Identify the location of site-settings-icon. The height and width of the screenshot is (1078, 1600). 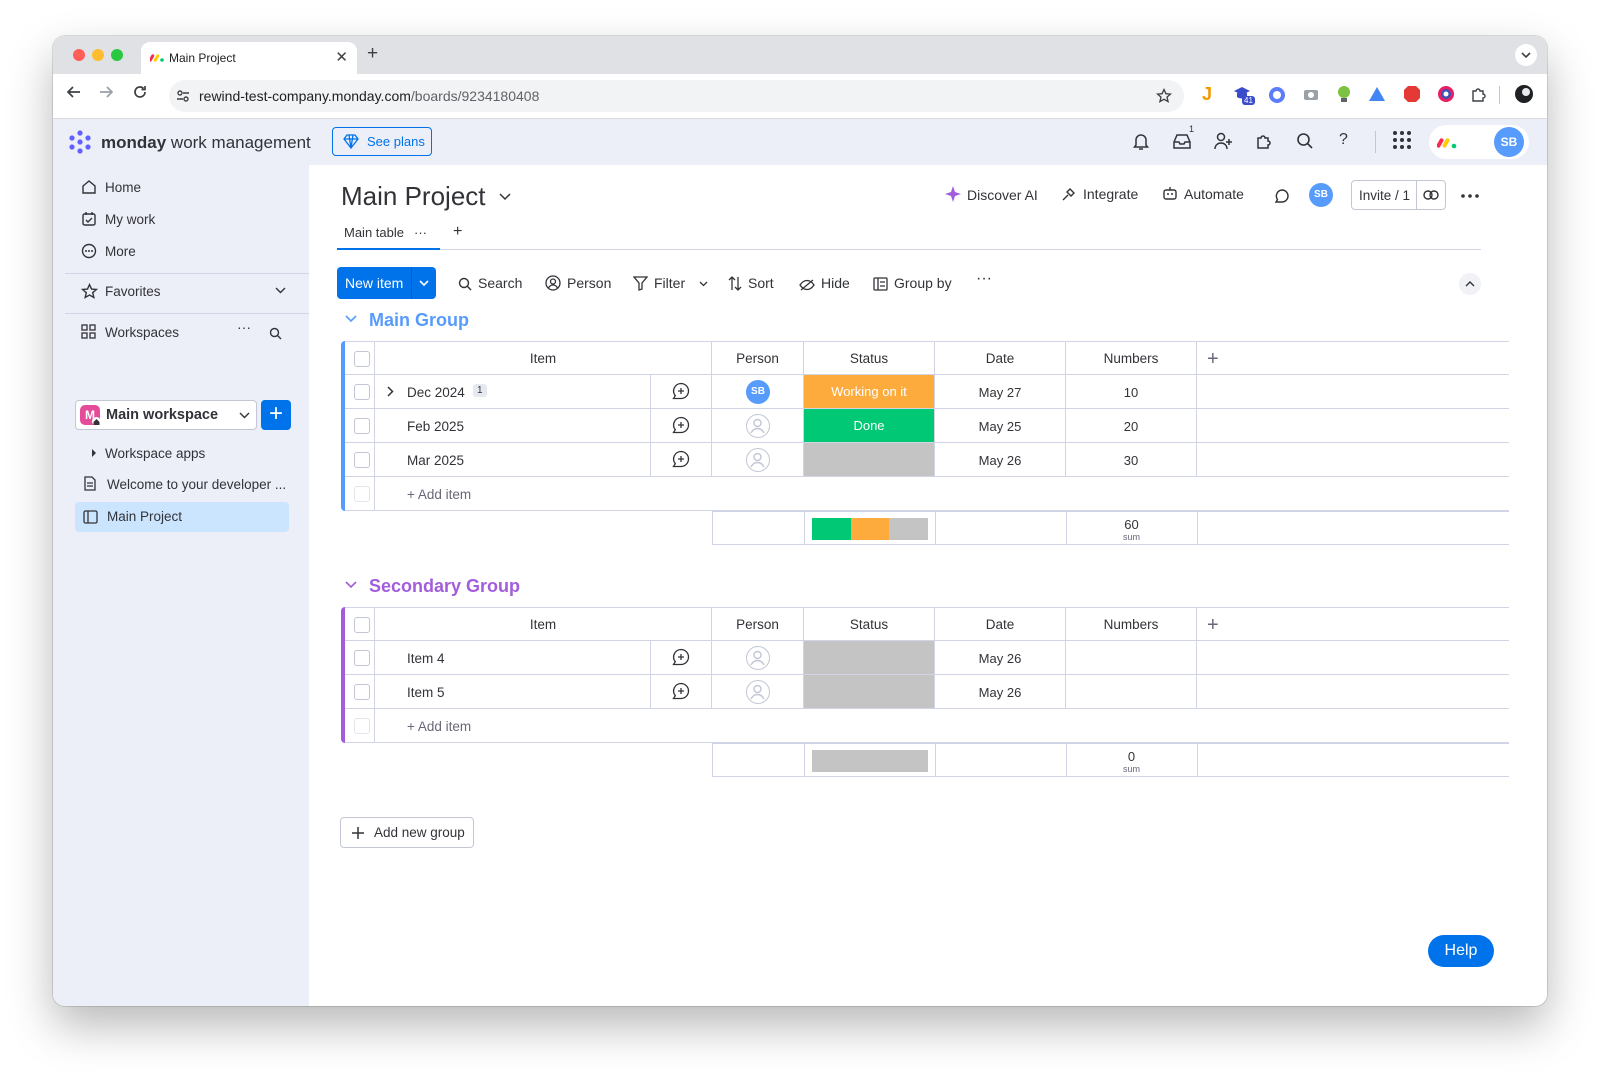
(183, 96).